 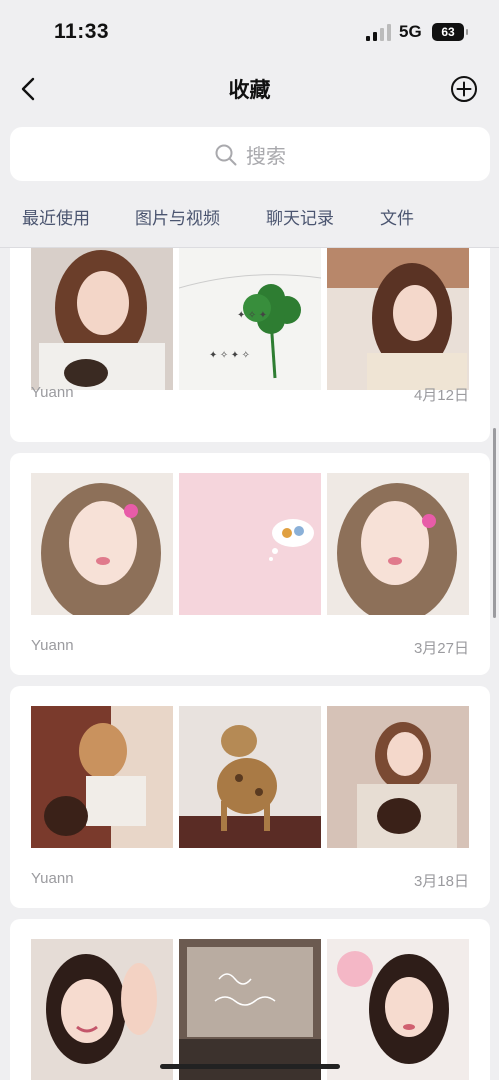 I want to click on page-title: 收藏, so click(x=249, y=90).